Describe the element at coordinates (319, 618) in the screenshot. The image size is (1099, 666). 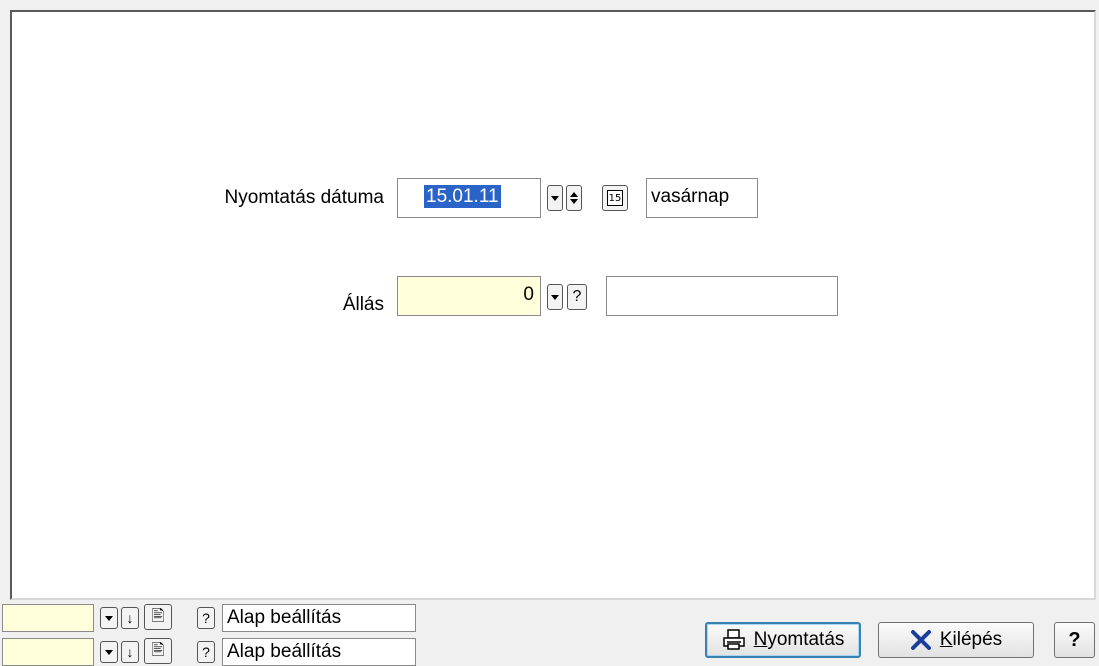
I see `preset-name-1: Alap beállítás` at that location.